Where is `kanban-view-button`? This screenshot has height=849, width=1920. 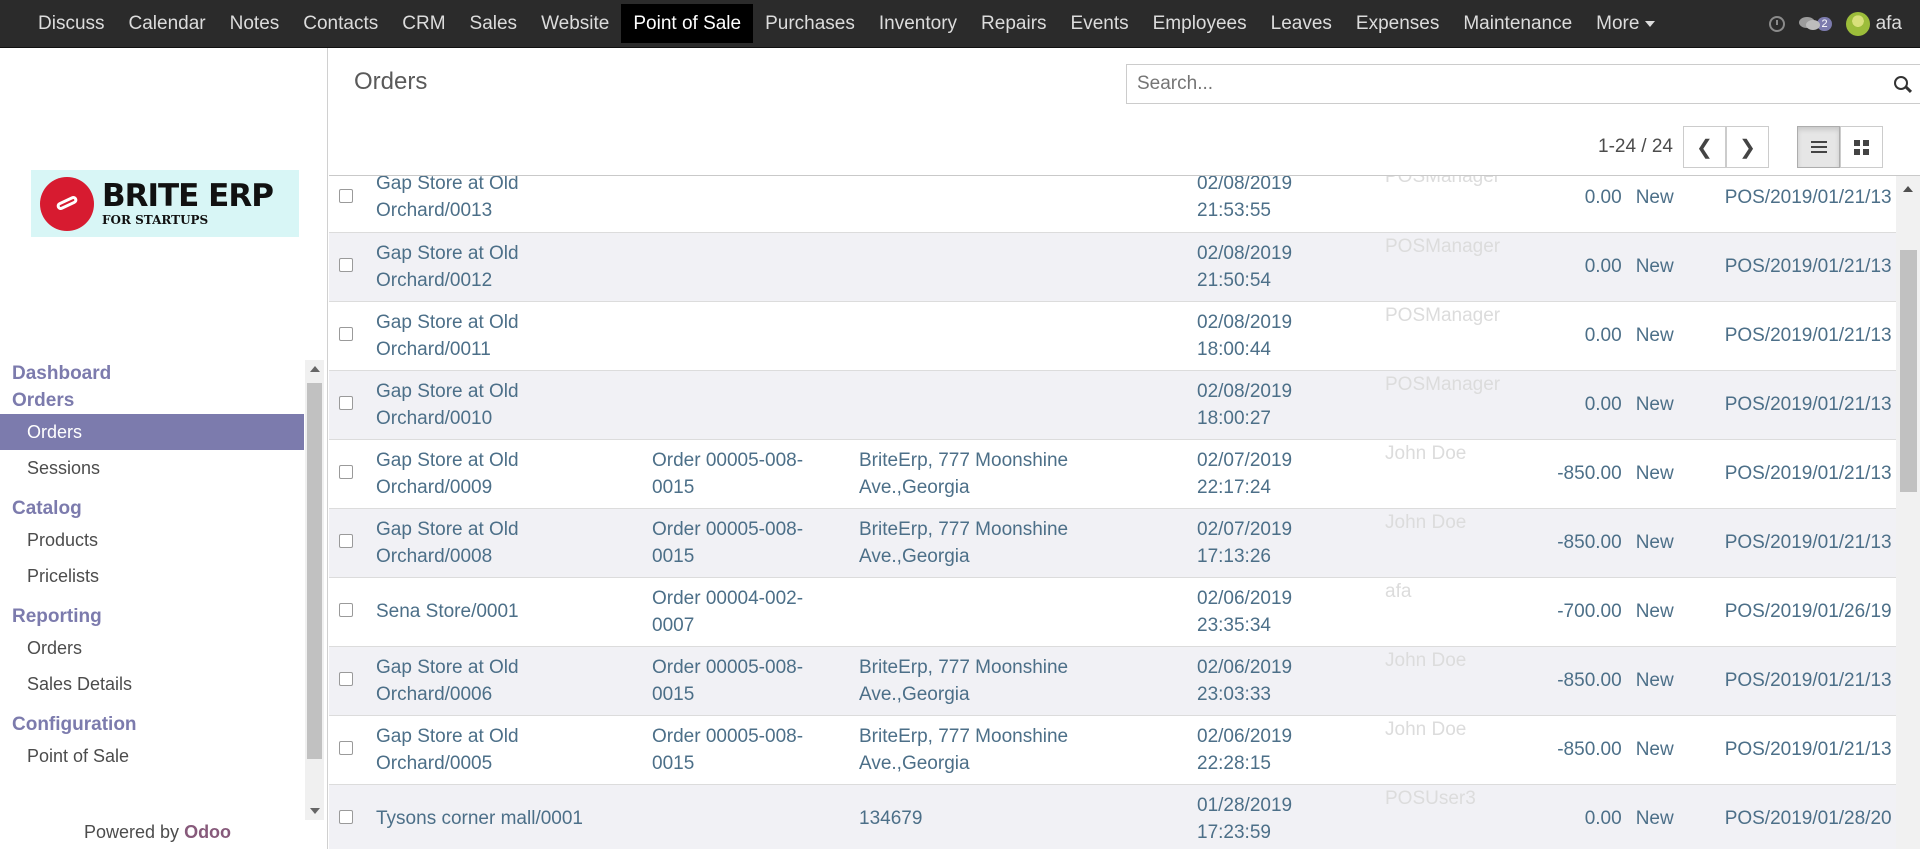 kanban-view-button is located at coordinates (1861, 147).